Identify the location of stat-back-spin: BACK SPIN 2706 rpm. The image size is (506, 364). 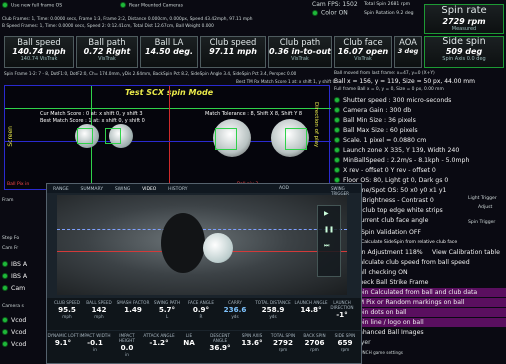
(314, 342).